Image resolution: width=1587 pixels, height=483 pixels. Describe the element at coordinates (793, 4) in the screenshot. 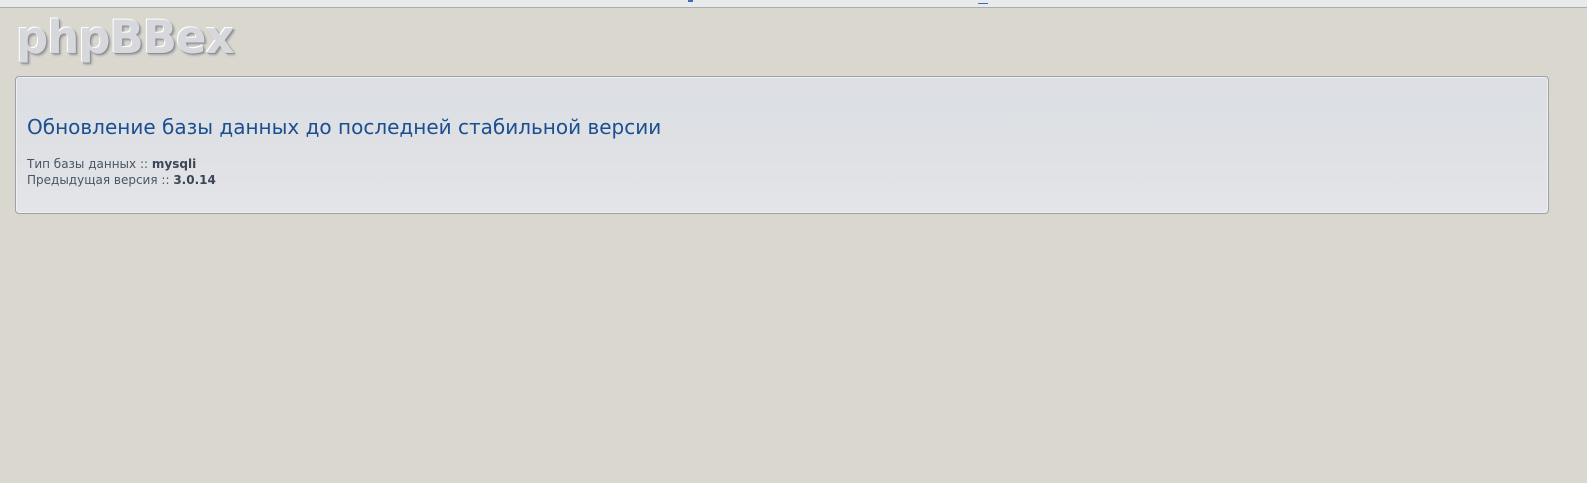

I see `top-browser-strip` at that location.